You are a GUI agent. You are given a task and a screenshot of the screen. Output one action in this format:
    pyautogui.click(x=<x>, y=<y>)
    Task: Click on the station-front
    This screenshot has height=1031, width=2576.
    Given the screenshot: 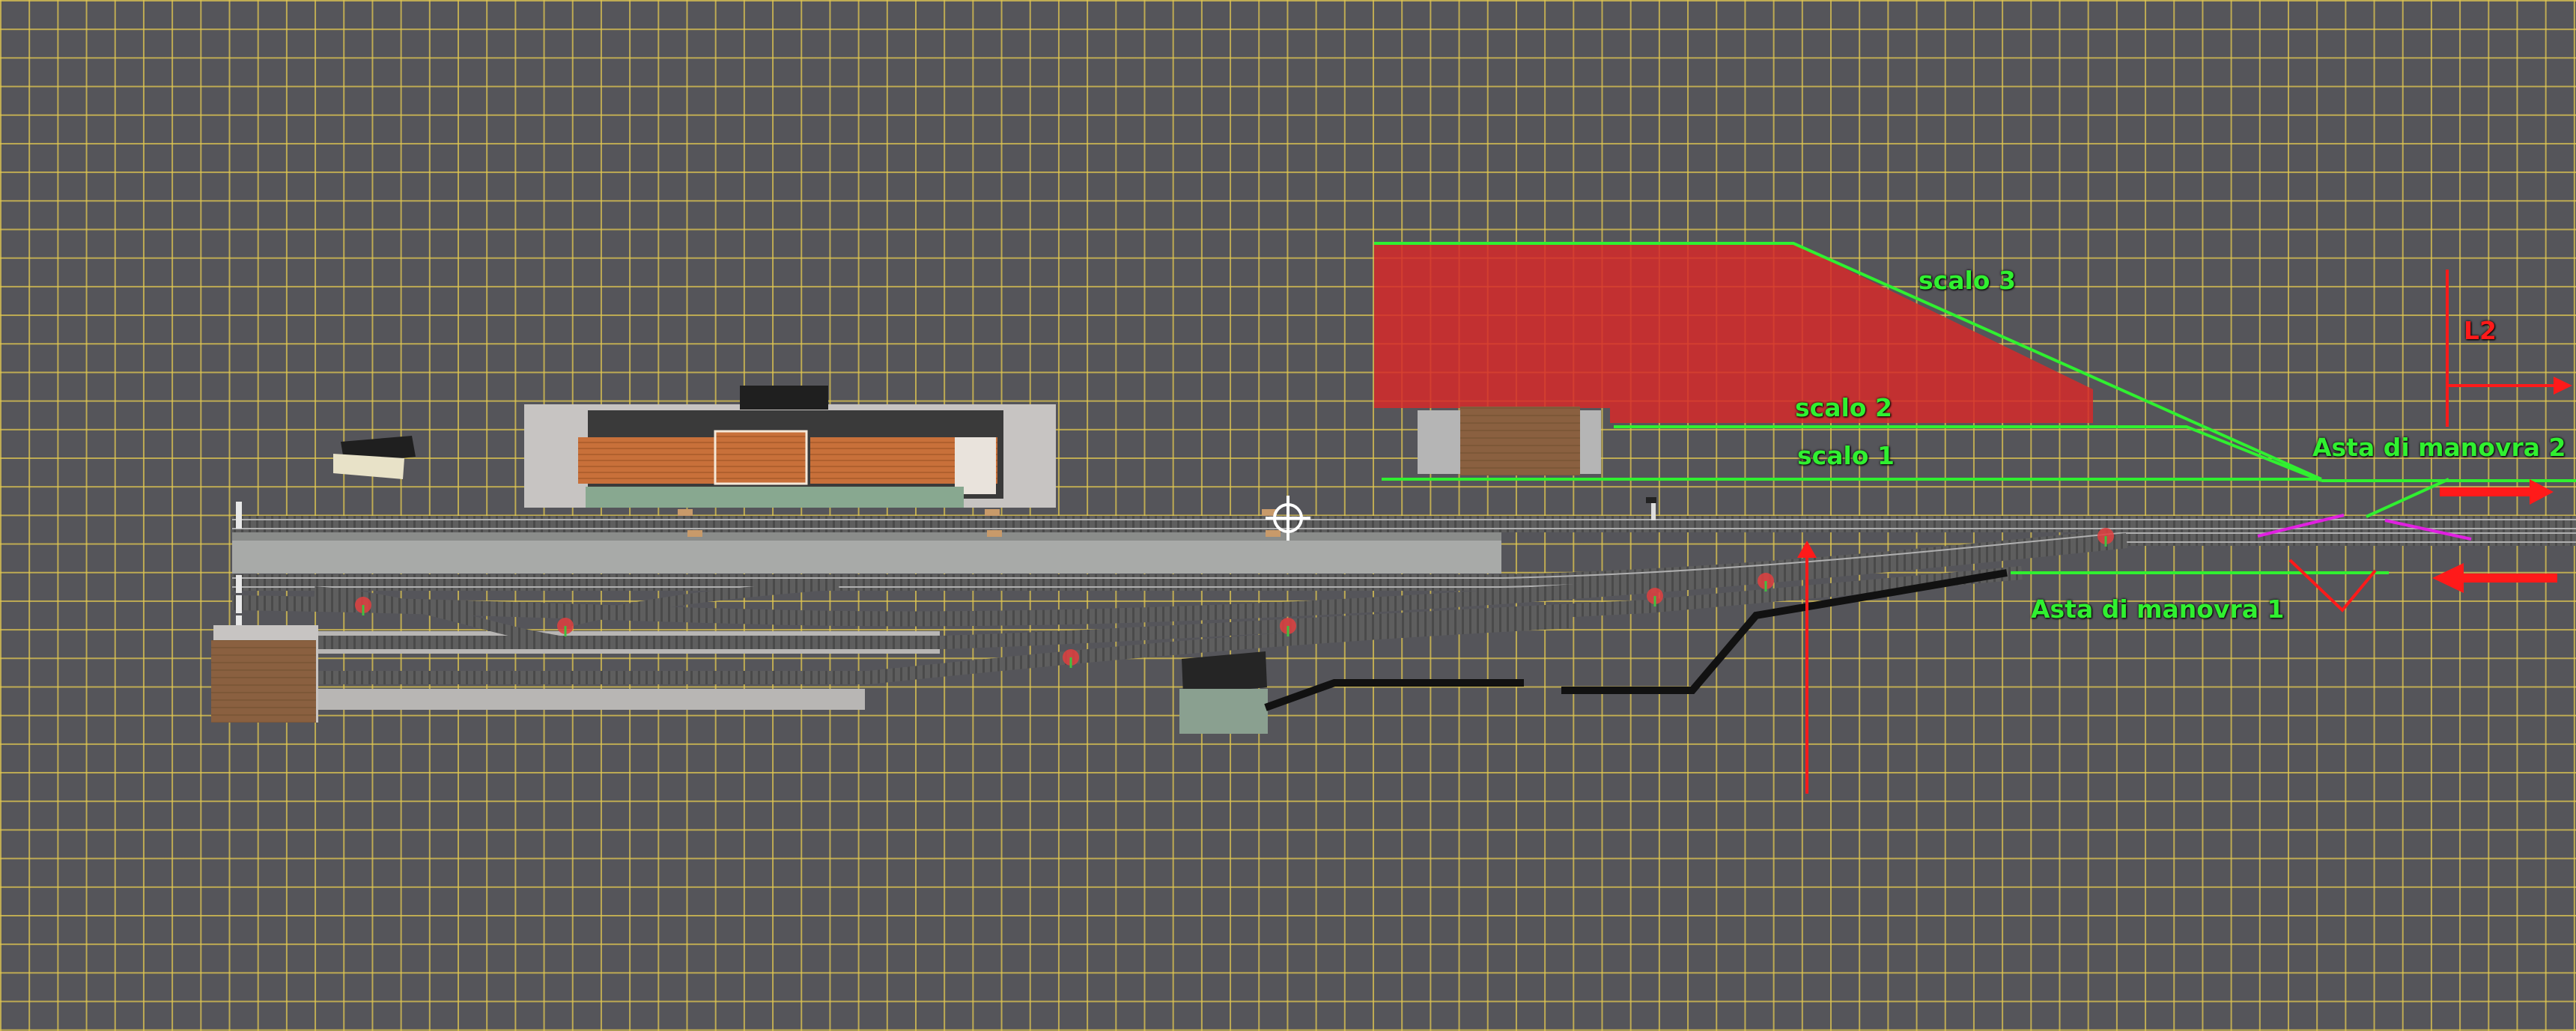 What is the action you would take?
    pyautogui.click(x=775, y=497)
    